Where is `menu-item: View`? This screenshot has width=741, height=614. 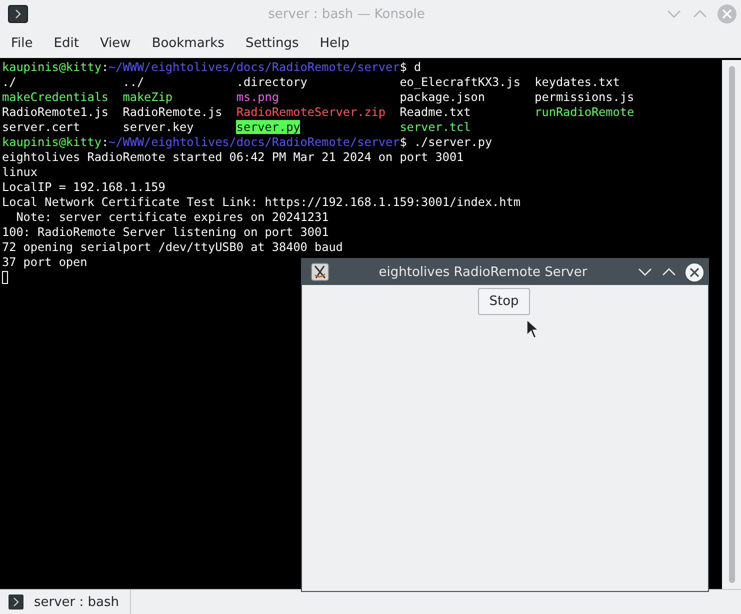 menu-item: View is located at coordinates (115, 43).